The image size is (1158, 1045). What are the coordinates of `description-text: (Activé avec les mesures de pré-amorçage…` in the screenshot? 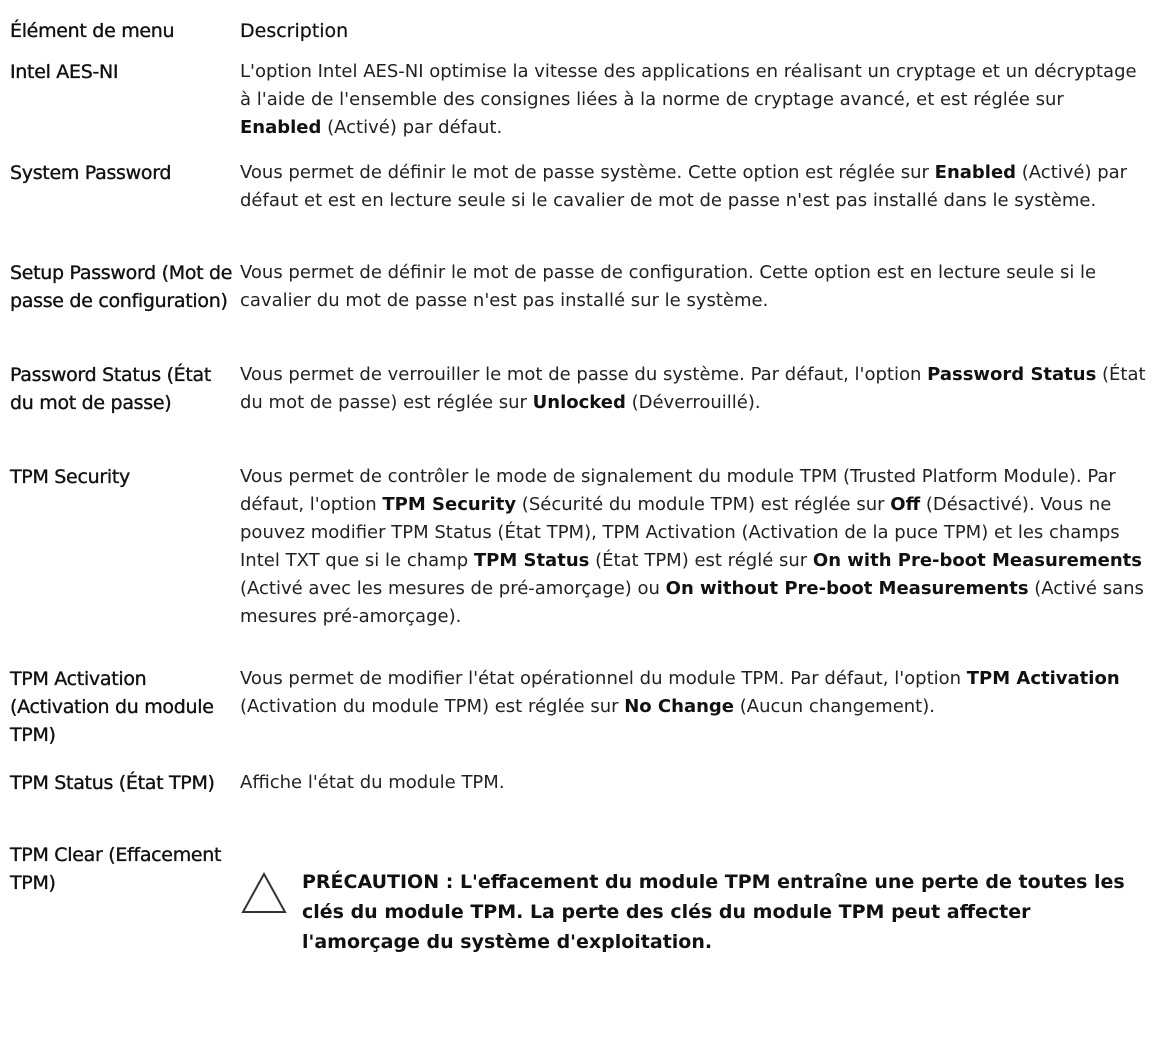 It's located at (453, 588).